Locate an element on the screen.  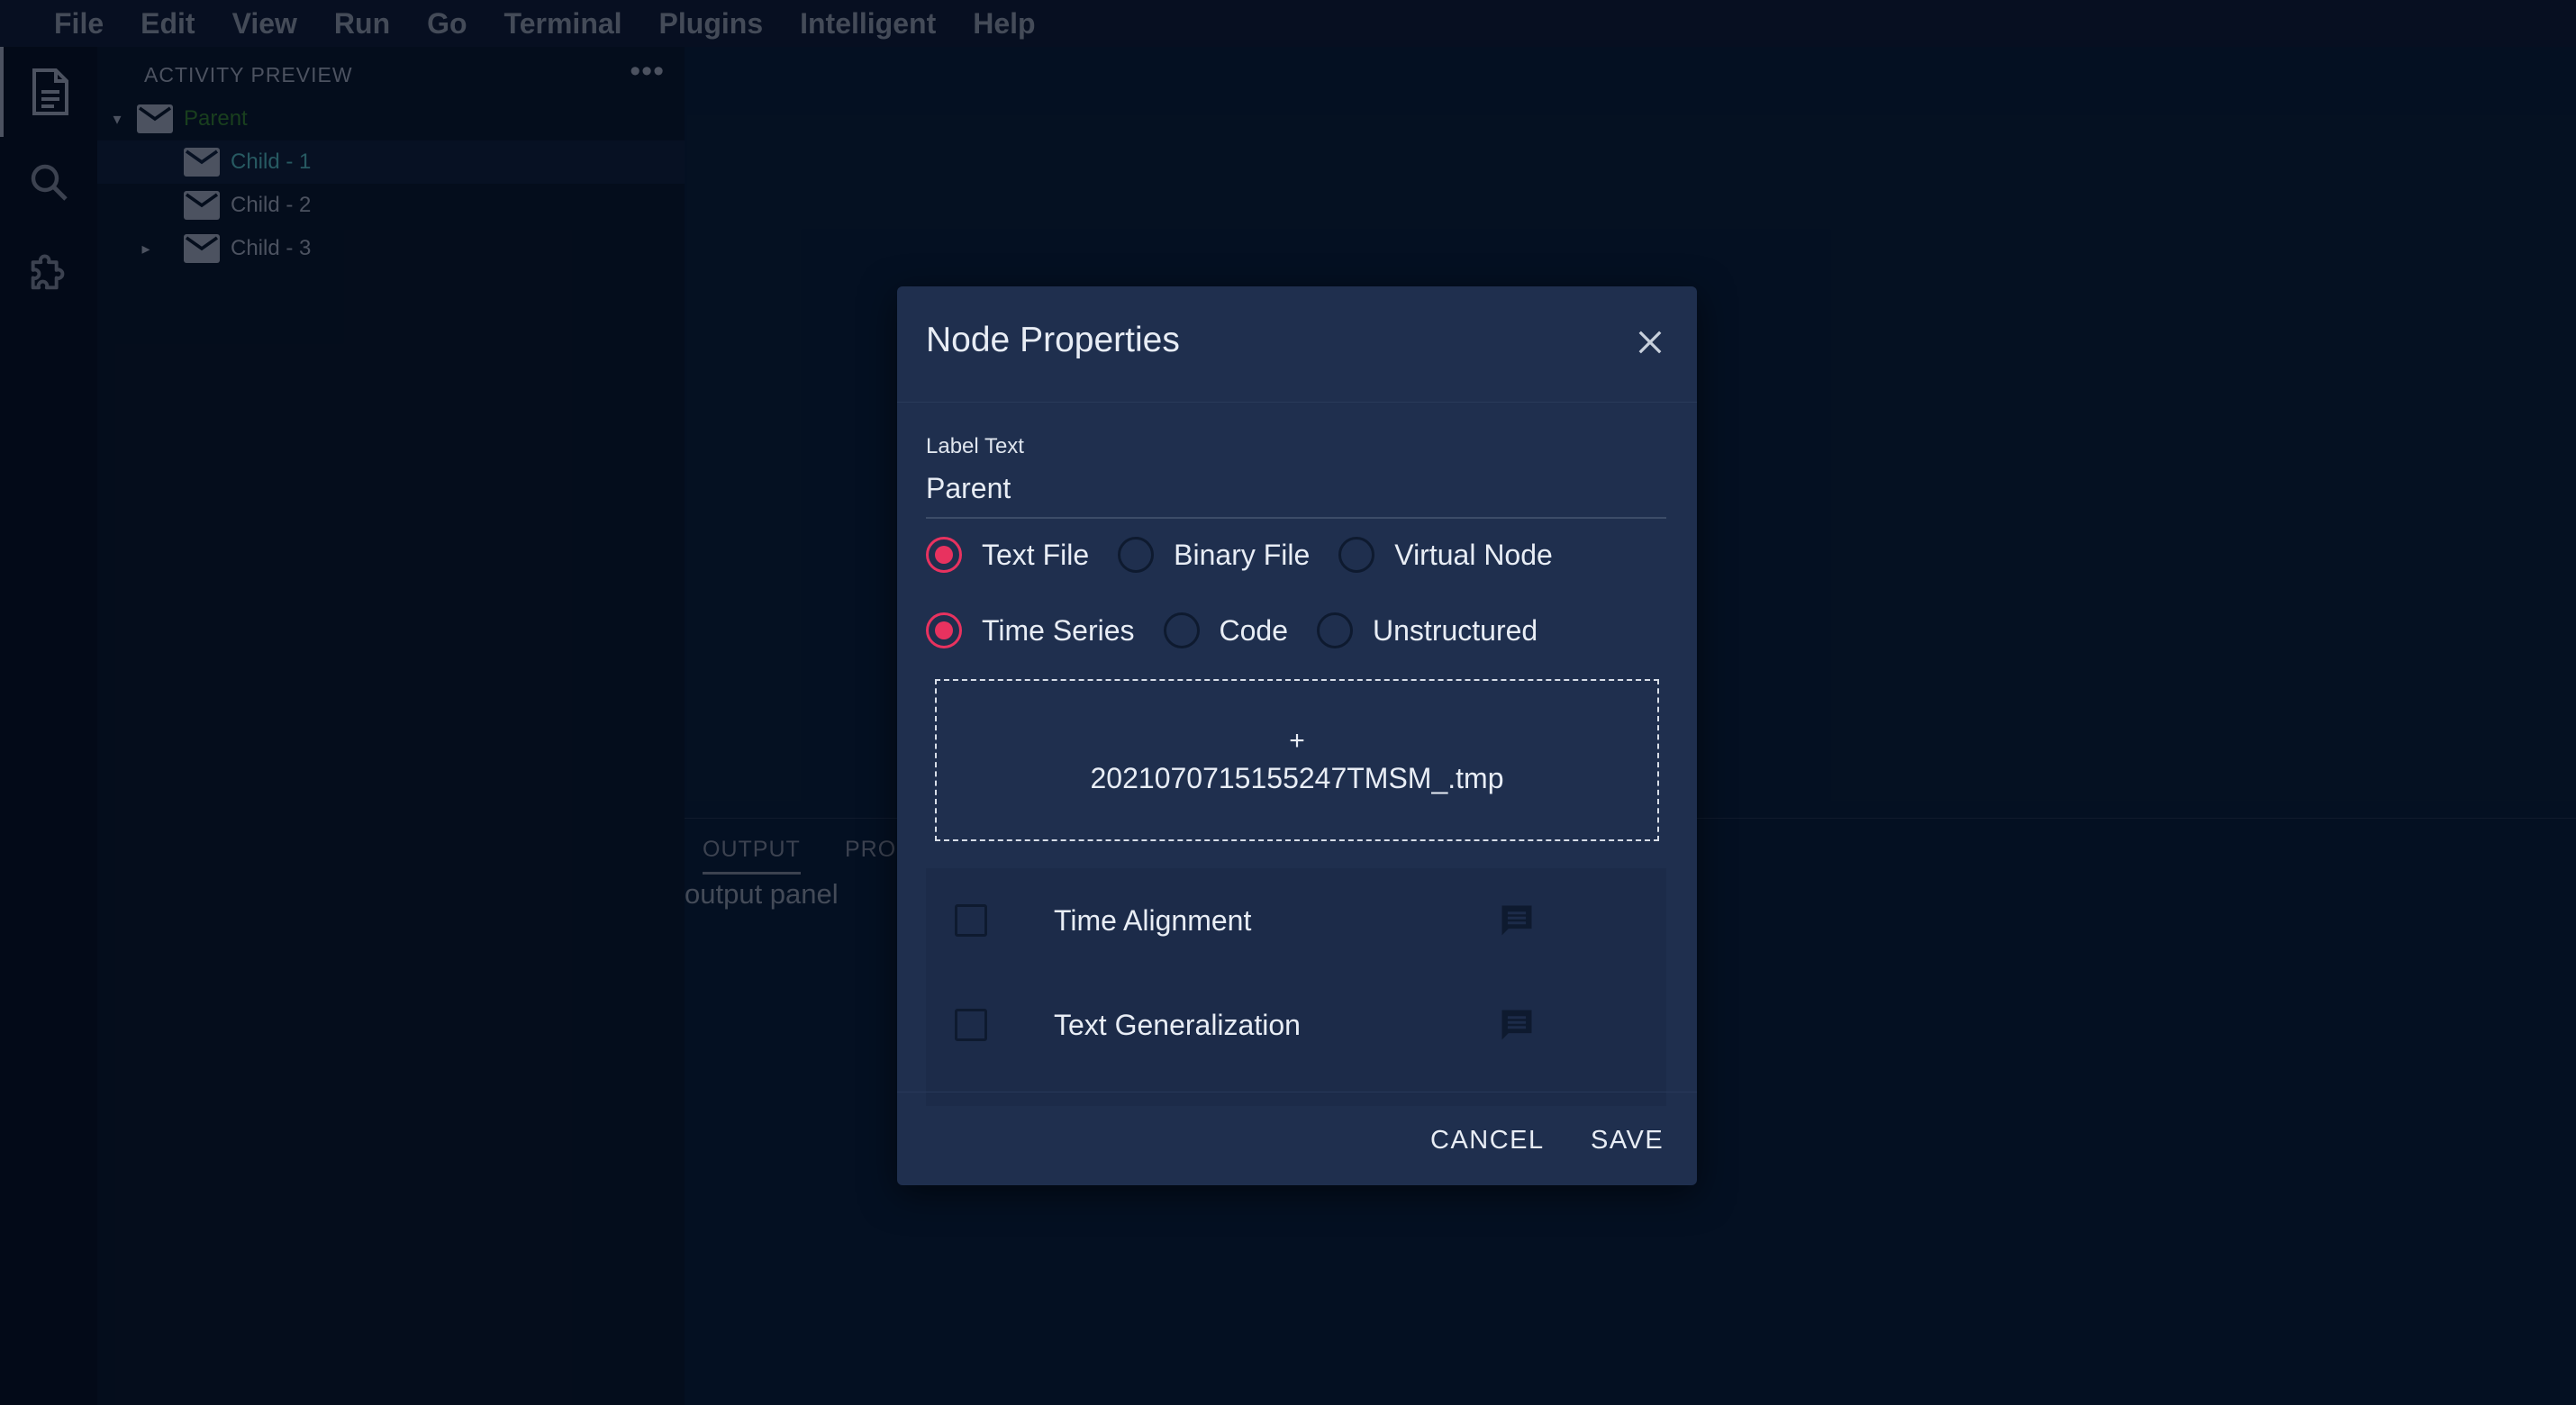
dialog-title: Node Properties is located at coordinates (1053, 340).